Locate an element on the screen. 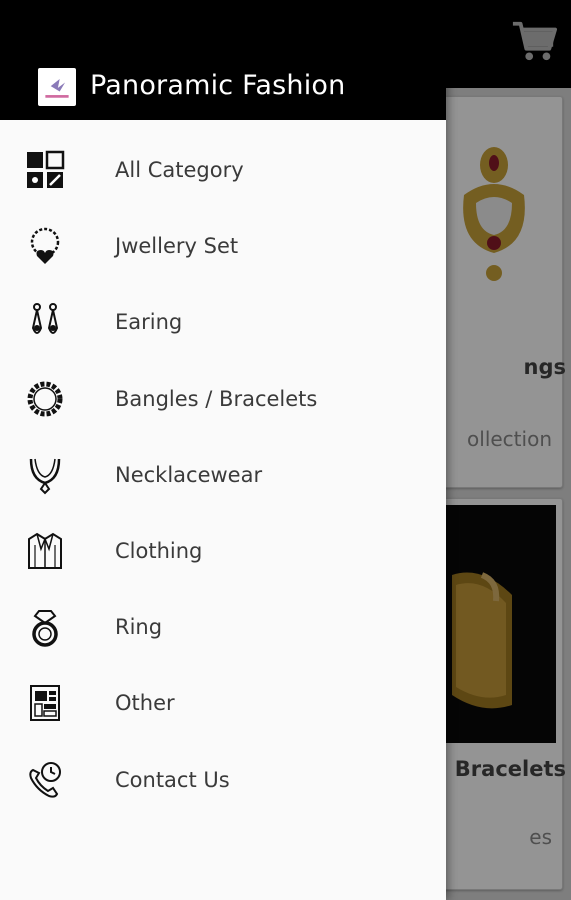  menu-item-clothing: Clothing is located at coordinates (223, 551).